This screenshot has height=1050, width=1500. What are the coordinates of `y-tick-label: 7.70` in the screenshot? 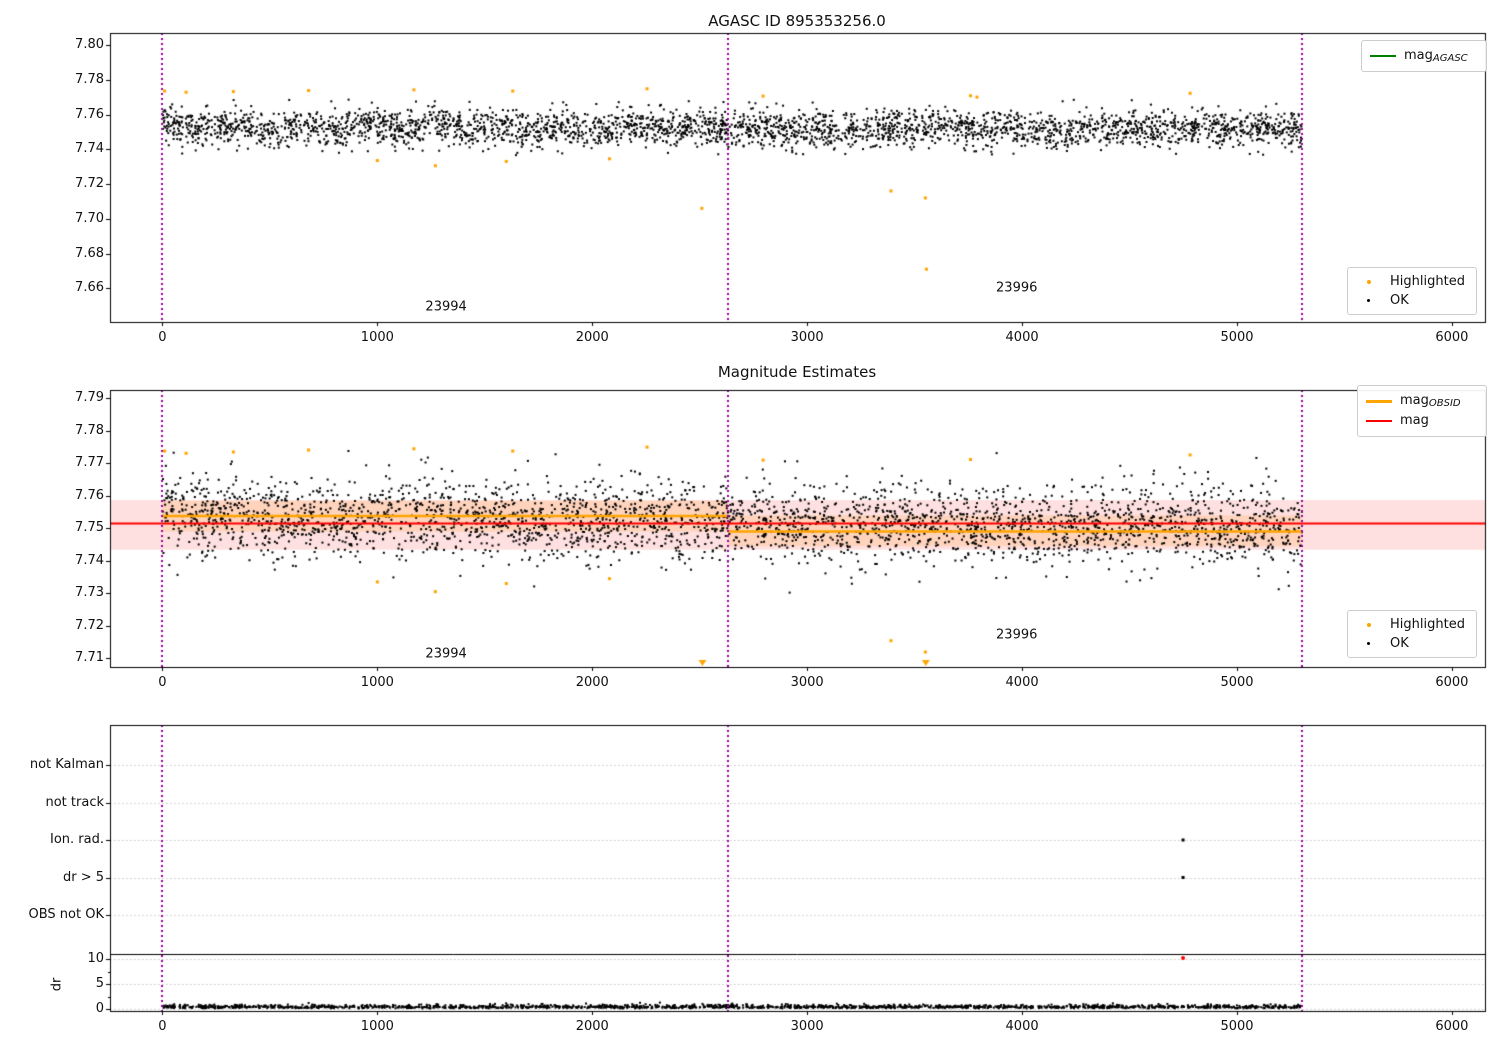 It's located at (89, 218).